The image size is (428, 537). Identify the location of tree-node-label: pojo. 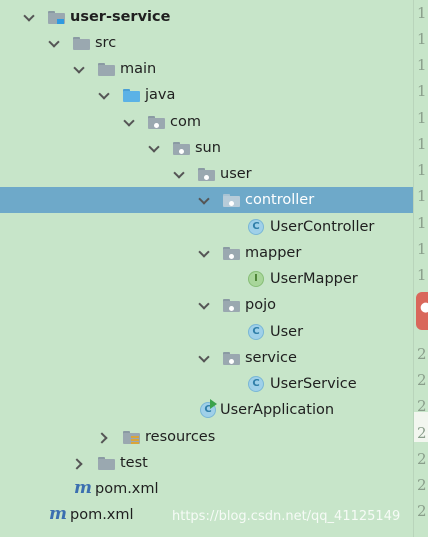
(260, 305).